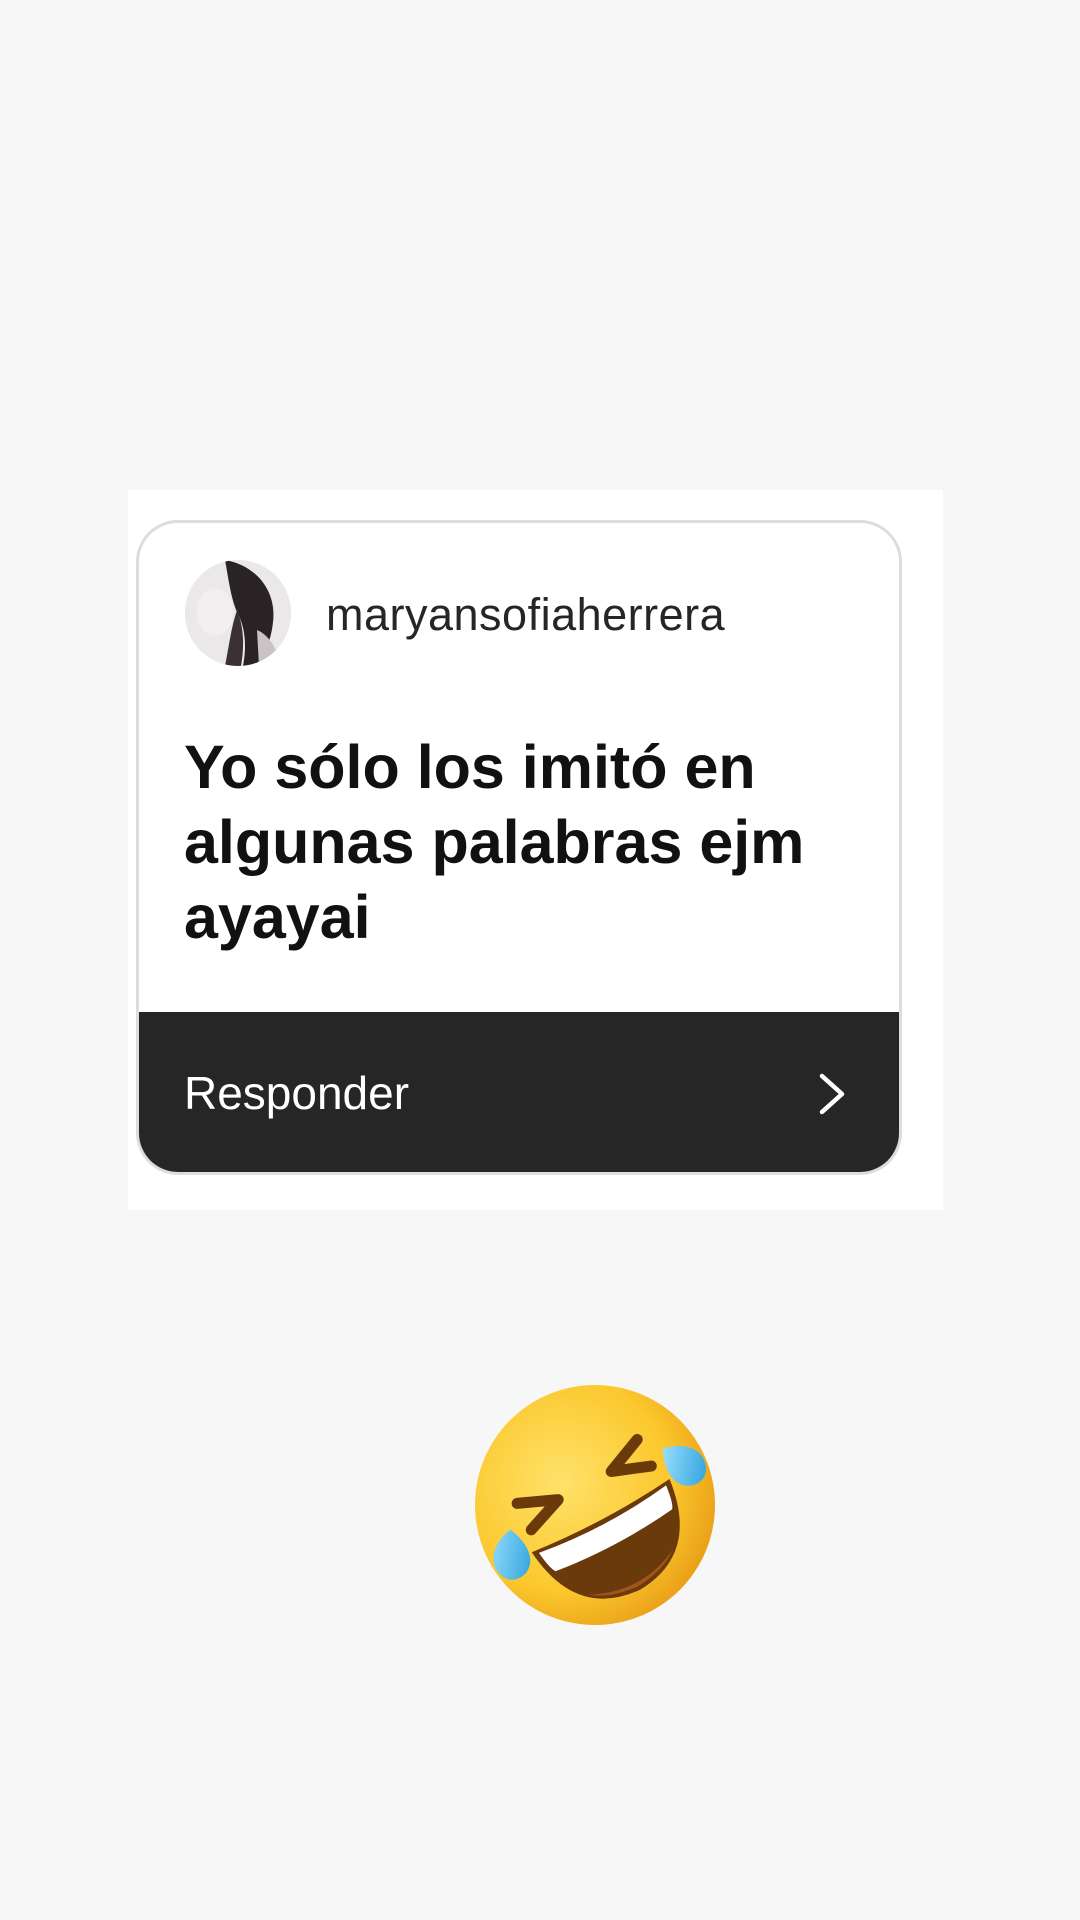 The height and width of the screenshot is (1920, 1080). I want to click on rolling-on-the-floor-laughing-icon, so click(595, 1505).